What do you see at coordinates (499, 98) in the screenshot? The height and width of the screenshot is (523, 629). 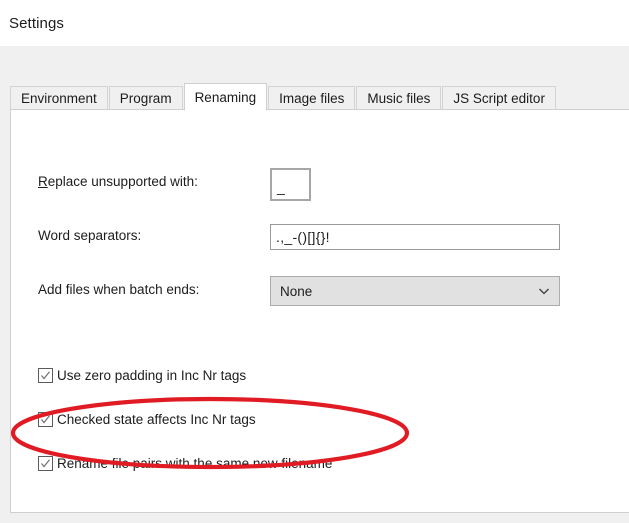 I see `tab-js-script-editor: JS Script editor` at bounding box center [499, 98].